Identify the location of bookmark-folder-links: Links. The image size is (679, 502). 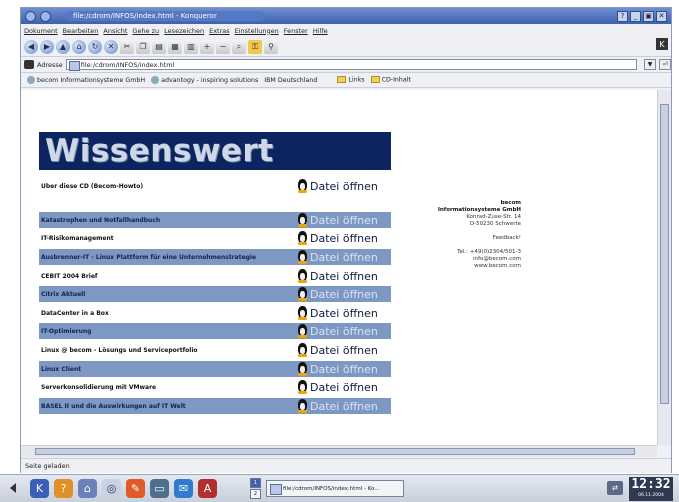
(351, 80).